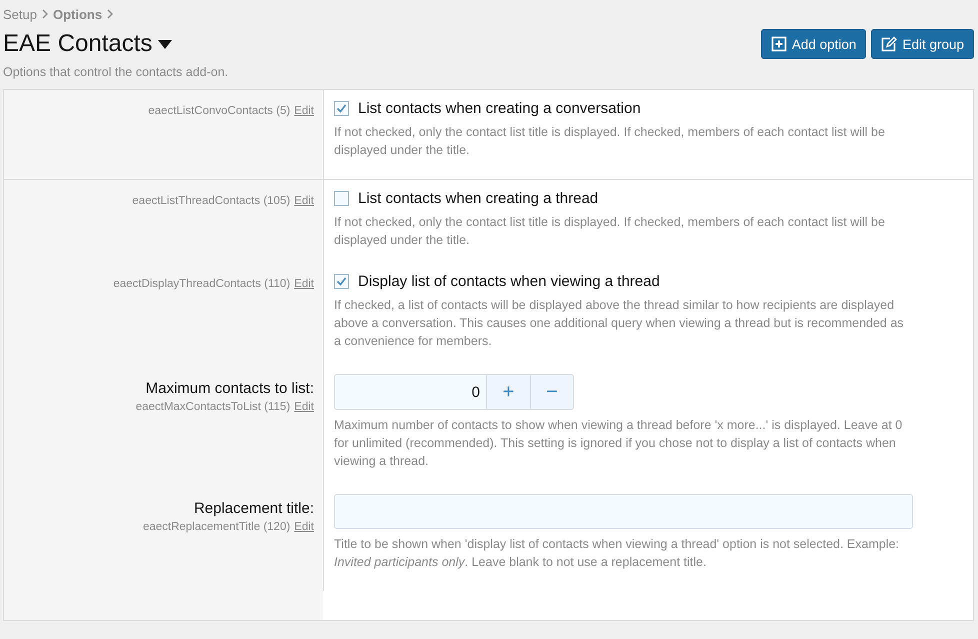 The width and height of the screenshot is (978, 639). I want to click on breadcrumb-link: Options, so click(77, 14).